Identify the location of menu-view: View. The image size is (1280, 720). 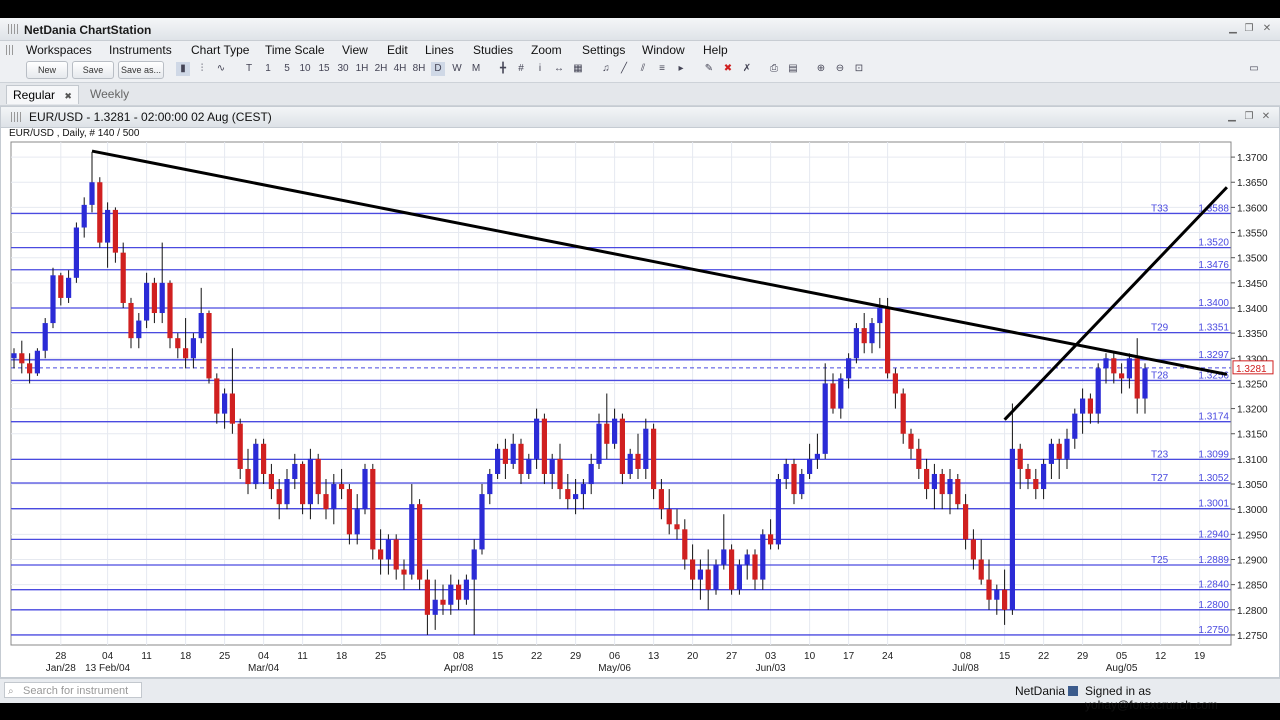
(355, 50).